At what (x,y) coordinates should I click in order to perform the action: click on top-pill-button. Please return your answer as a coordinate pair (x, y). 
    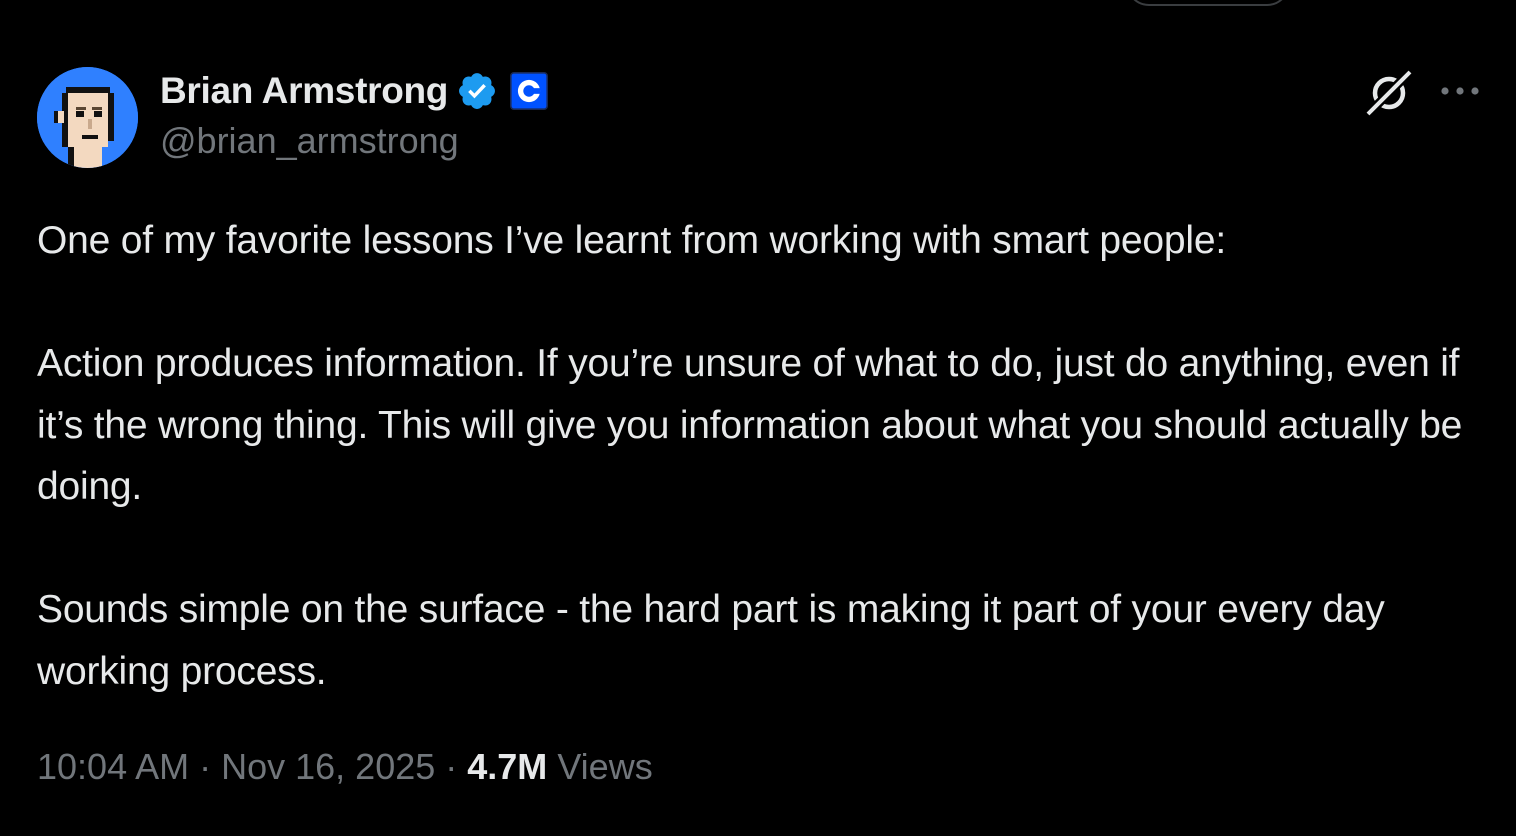
    Looking at the image, I should click on (1208, 3).